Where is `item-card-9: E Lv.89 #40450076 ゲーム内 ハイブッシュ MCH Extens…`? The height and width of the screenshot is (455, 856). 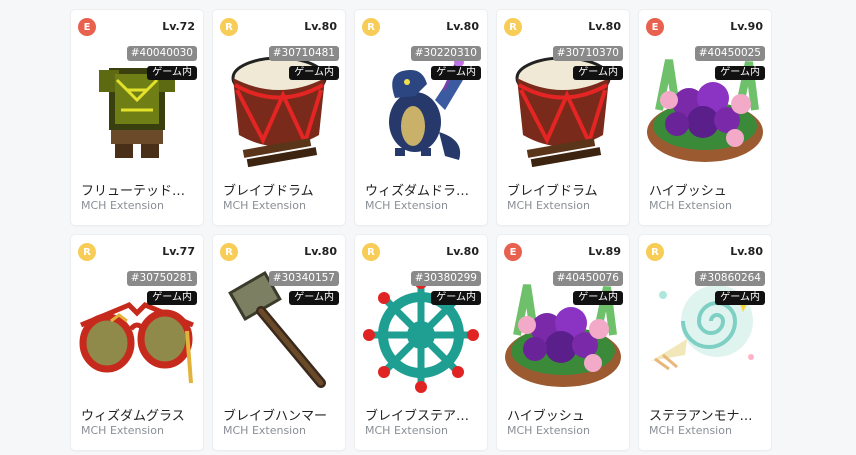 item-card-9: E Lv.89 #40450076 ゲーム内 ハイブッシュ MCH Extens… is located at coordinates (563, 342).